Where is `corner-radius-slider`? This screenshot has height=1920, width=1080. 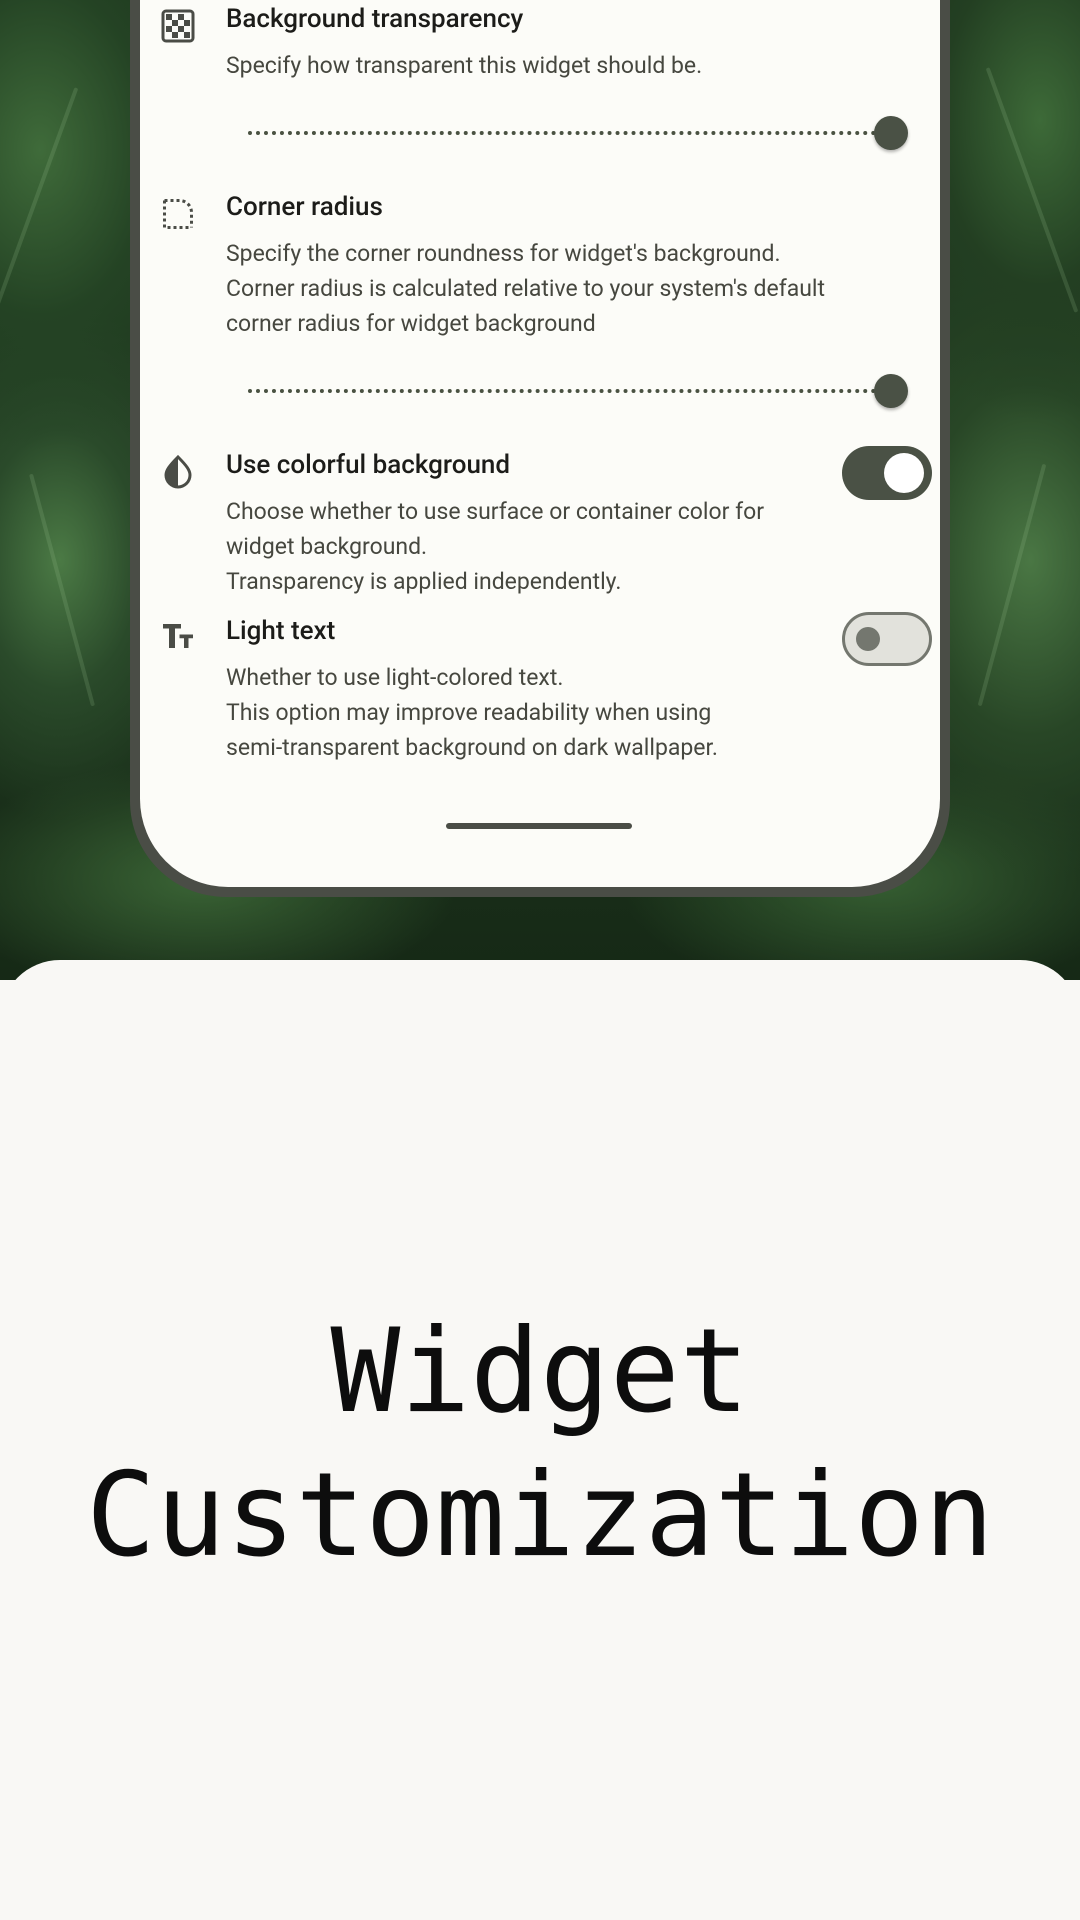
corner-radius-slider is located at coordinates (578, 391).